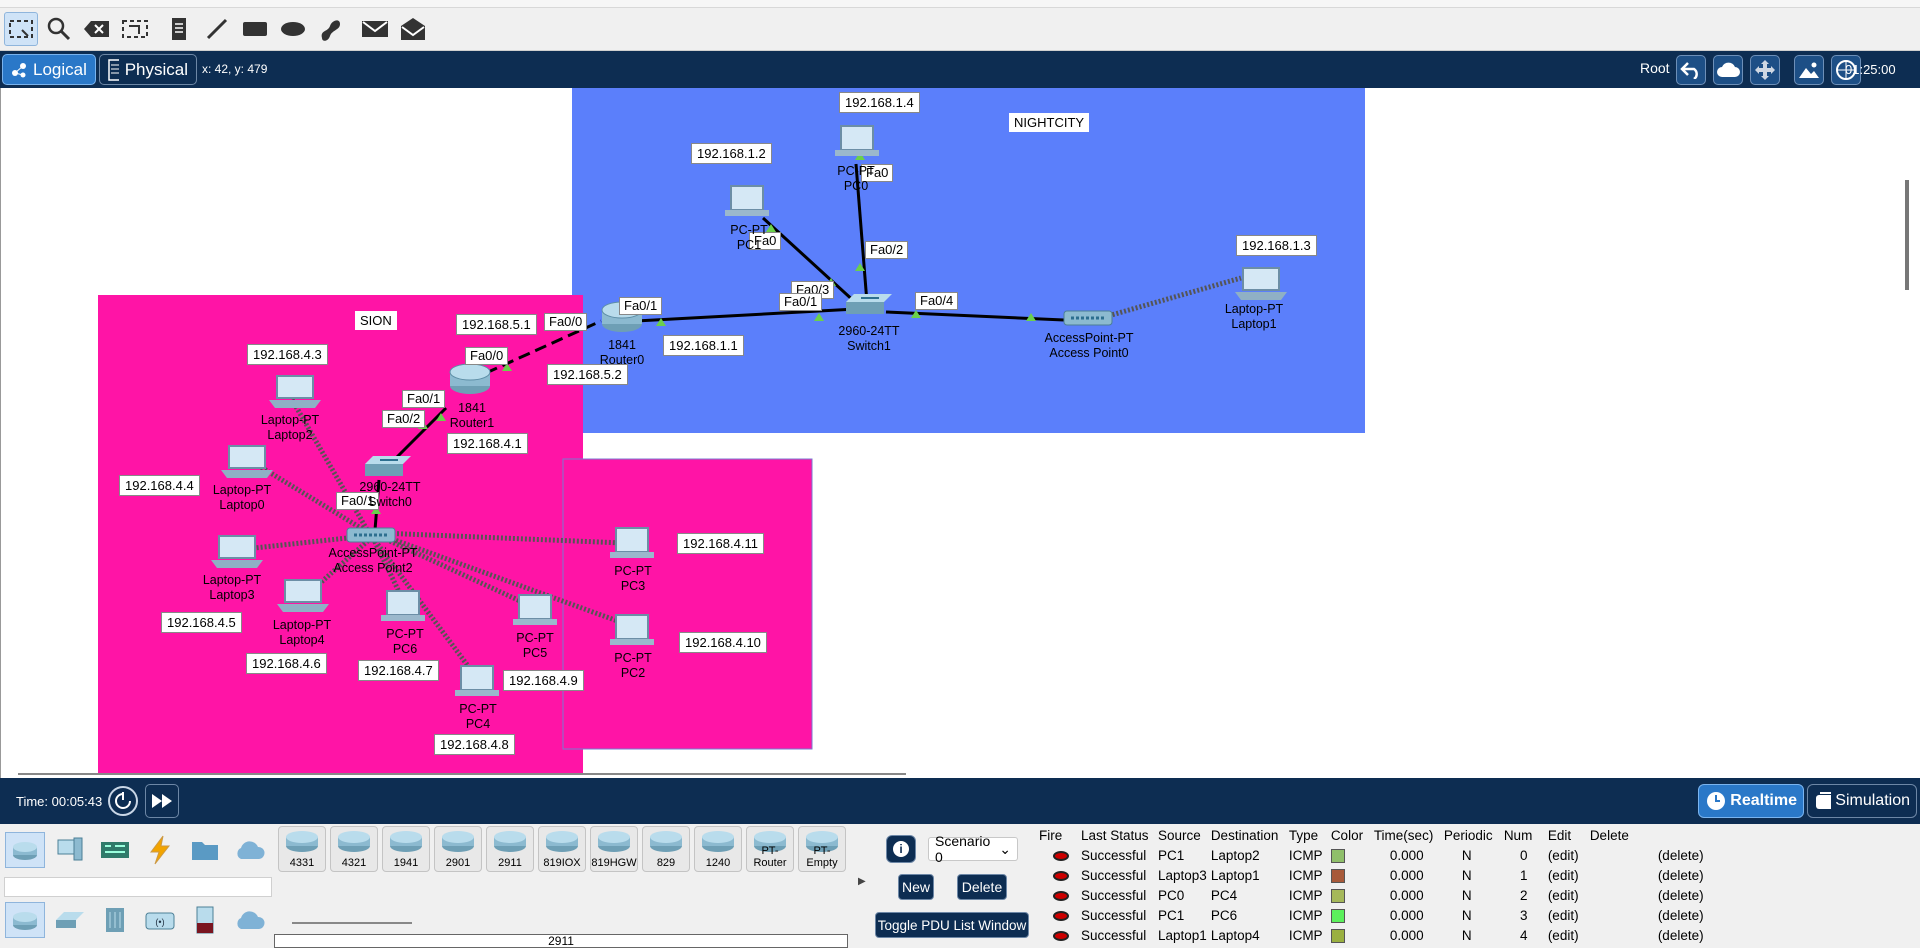 This screenshot has width=1920, height=948. Describe the element at coordinates (1862, 801) in the screenshot. I see `simulation-button: Simulation` at that location.